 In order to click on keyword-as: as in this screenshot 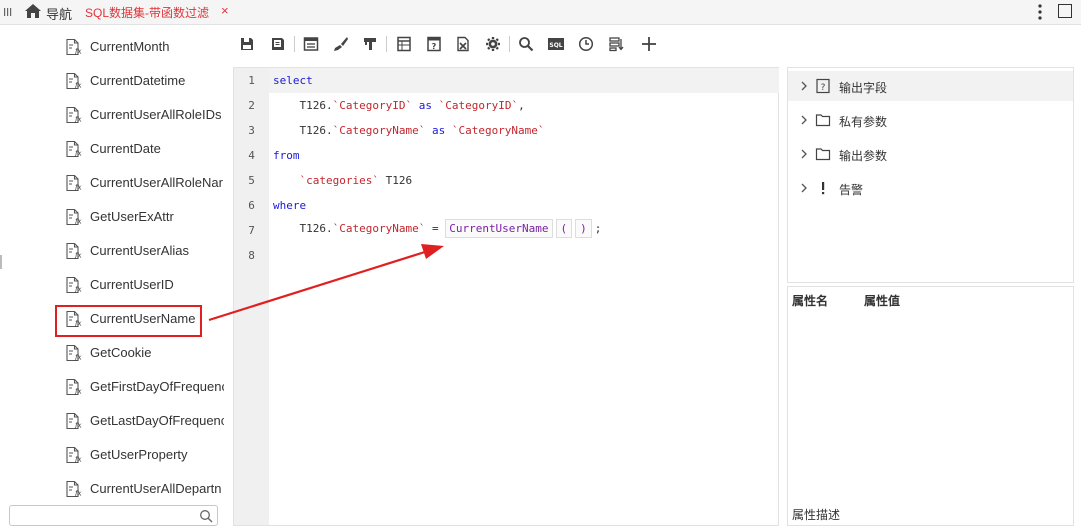, I will do `click(438, 130)`.